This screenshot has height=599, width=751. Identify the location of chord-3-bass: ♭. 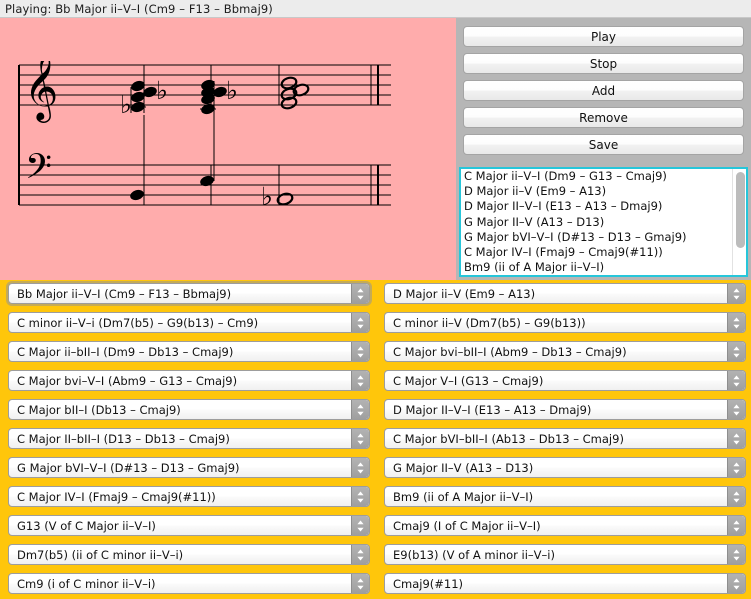
(277, 196).